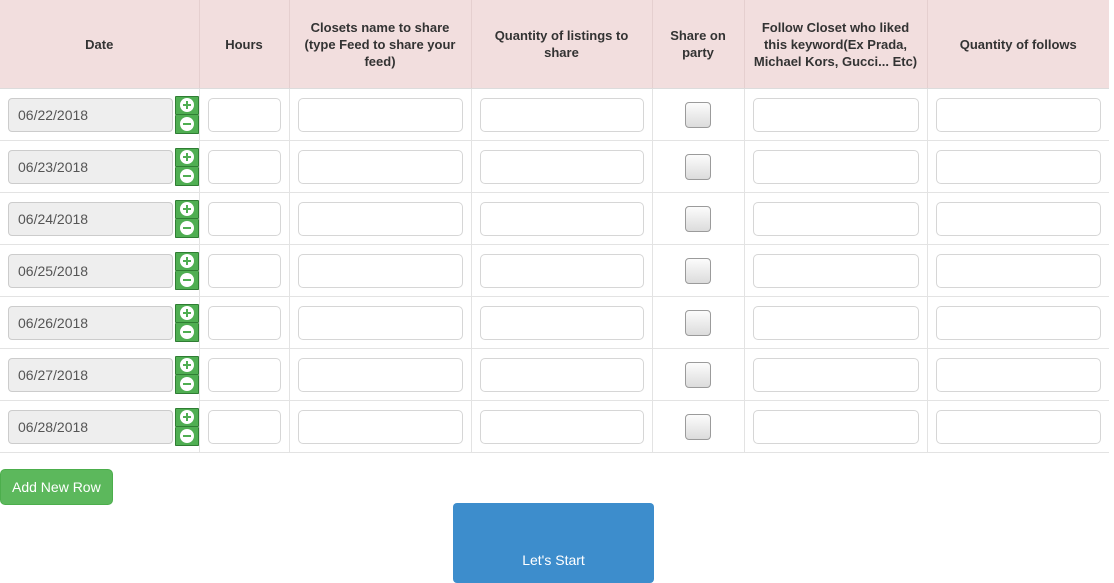  What do you see at coordinates (56, 487) in the screenshot?
I see `add-new-row-button: Add New Row` at bounding box center [56, 487].